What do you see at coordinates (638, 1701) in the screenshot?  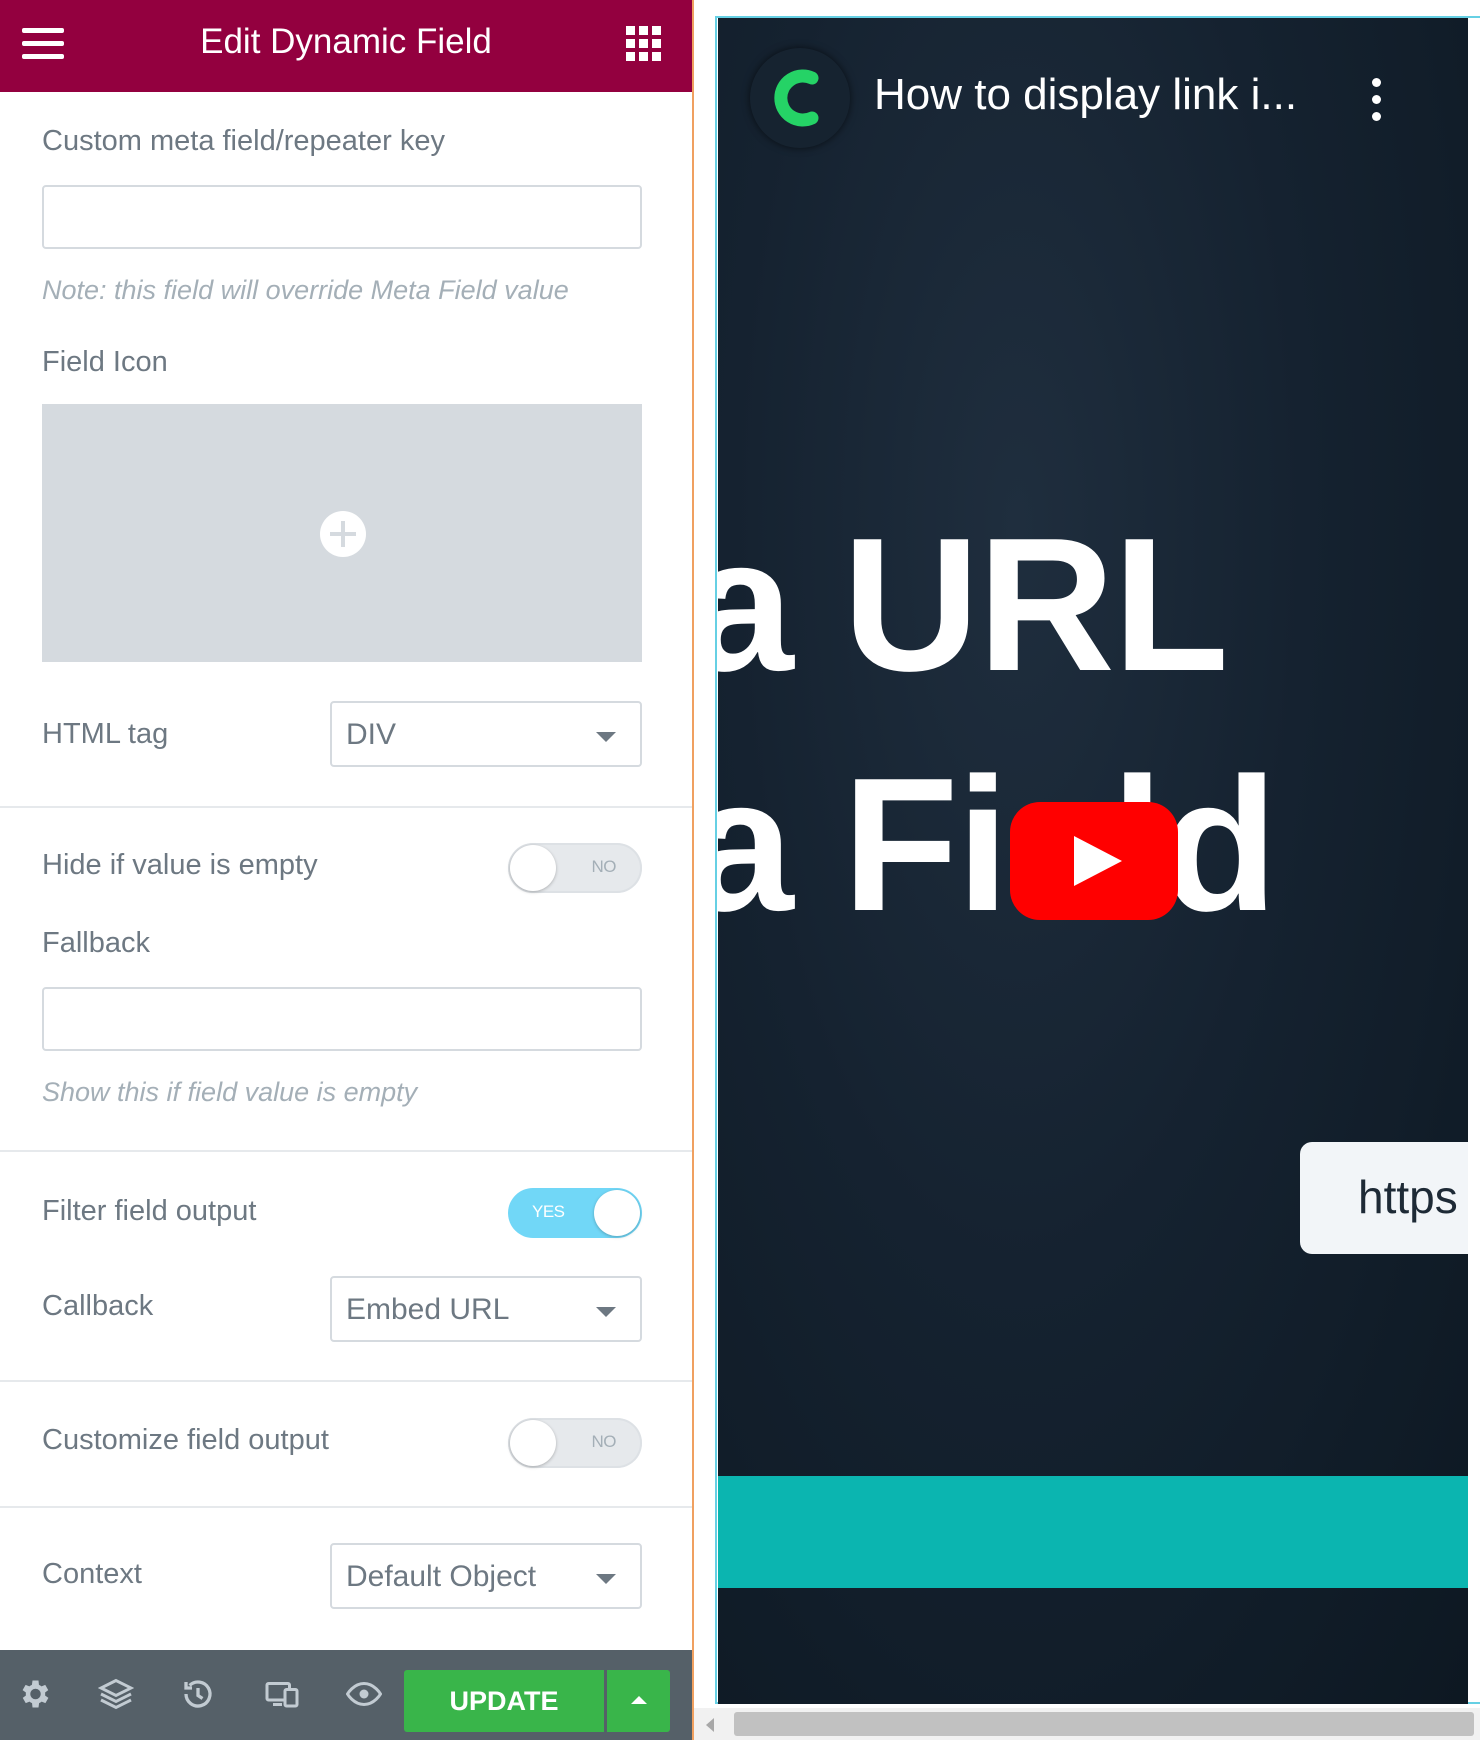 I see `update-options-button` at bounding box center [638, 1701].